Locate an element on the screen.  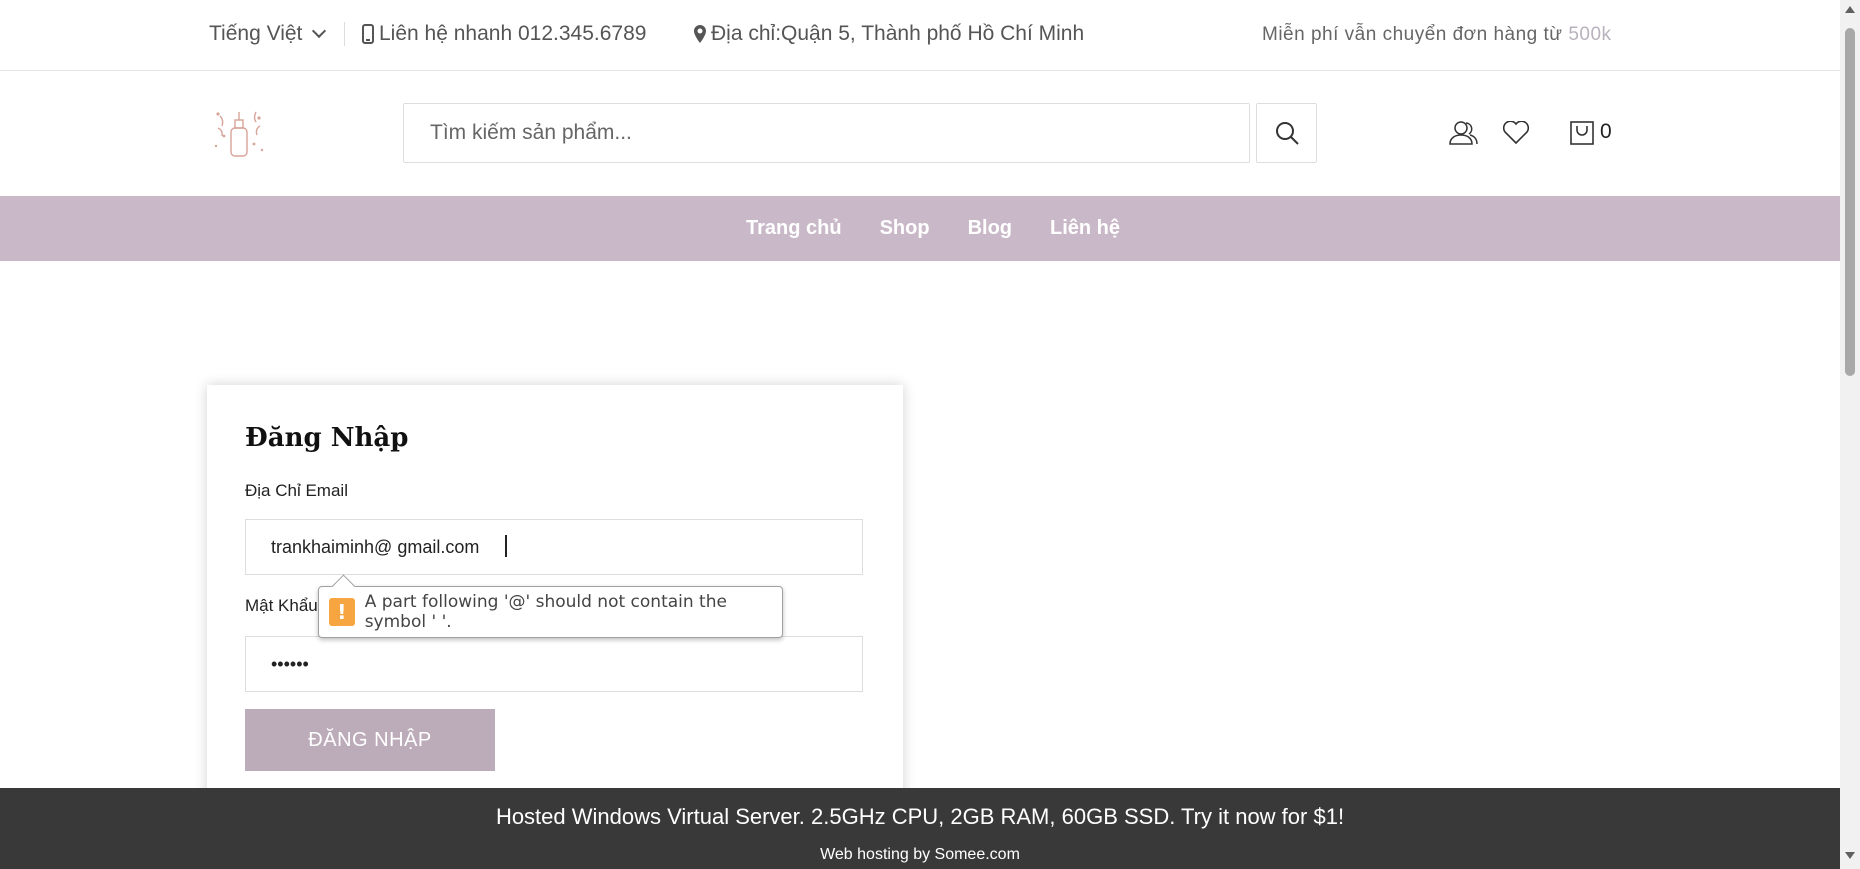
search-button is located at coordinates (1286, 133).